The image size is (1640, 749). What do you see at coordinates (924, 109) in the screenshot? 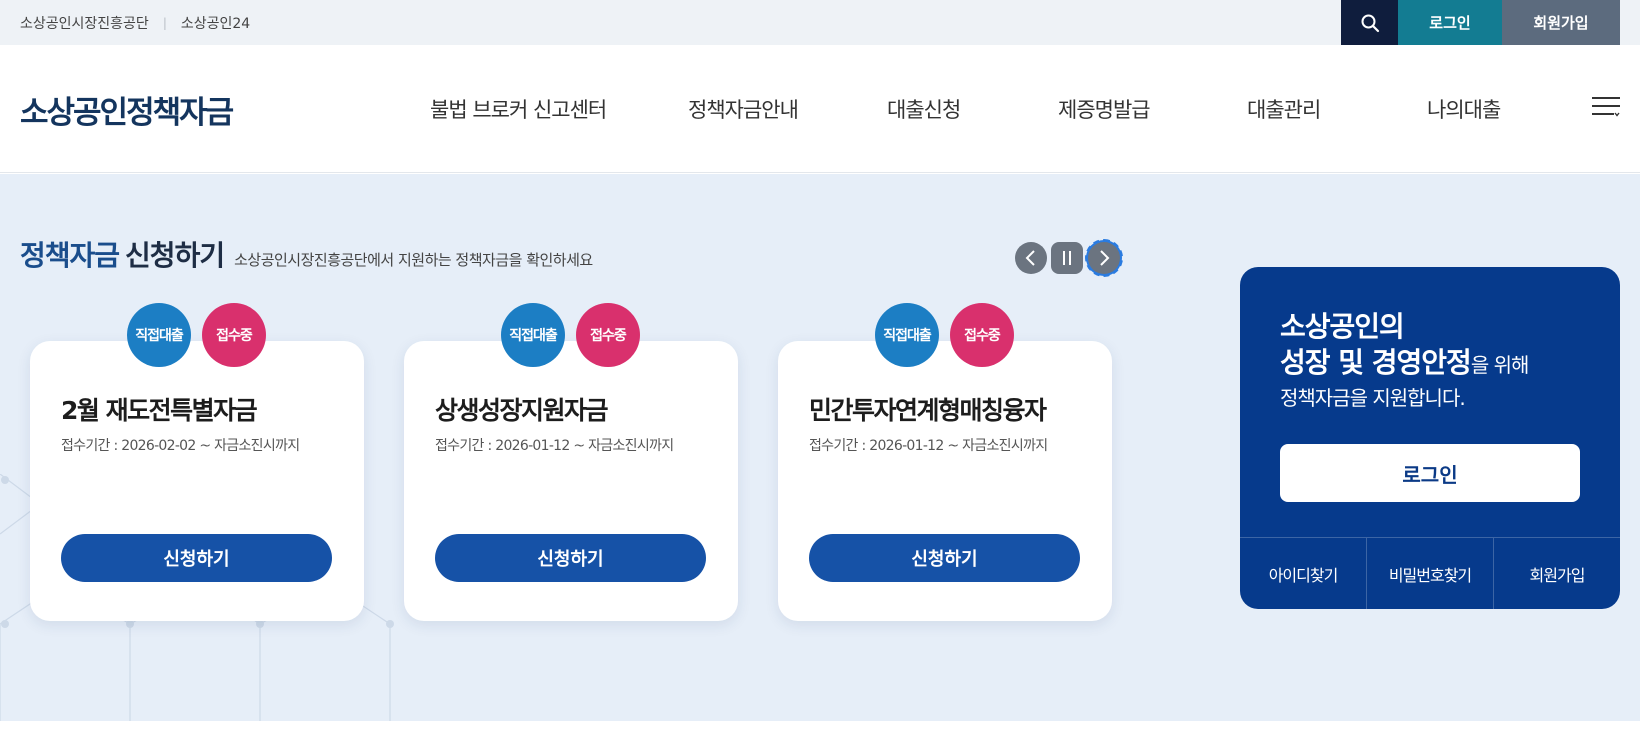
I see `nav-item-loan-apply: 대출신청` at bounding box center [924, 109].